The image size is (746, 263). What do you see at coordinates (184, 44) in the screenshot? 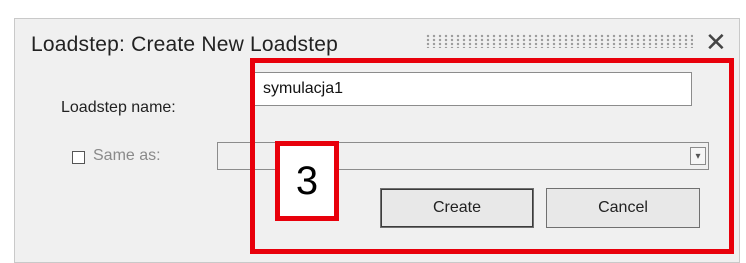
I see `dialog-title: Loadstep: Create New Loadstep` at bounding box center [184, 44].